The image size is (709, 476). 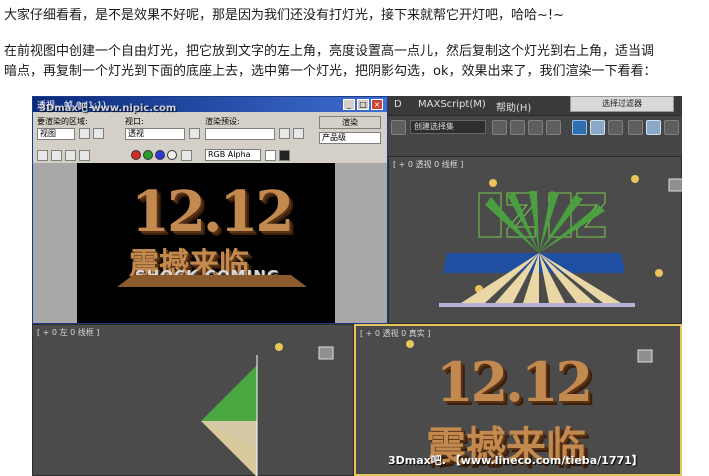 What do you see at coordinates (212, 281) in the screenshot?
I see `render-base` at bounding box center [212, 281].